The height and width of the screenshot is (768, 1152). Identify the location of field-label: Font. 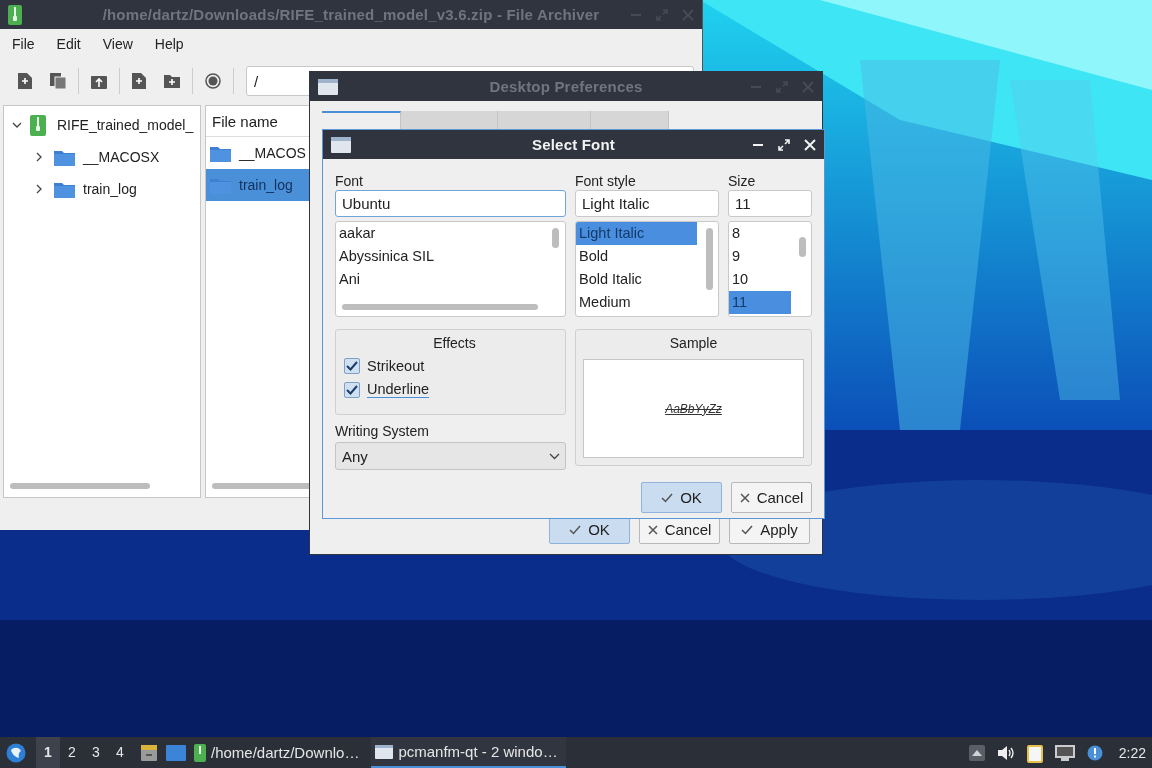
(349, 181).